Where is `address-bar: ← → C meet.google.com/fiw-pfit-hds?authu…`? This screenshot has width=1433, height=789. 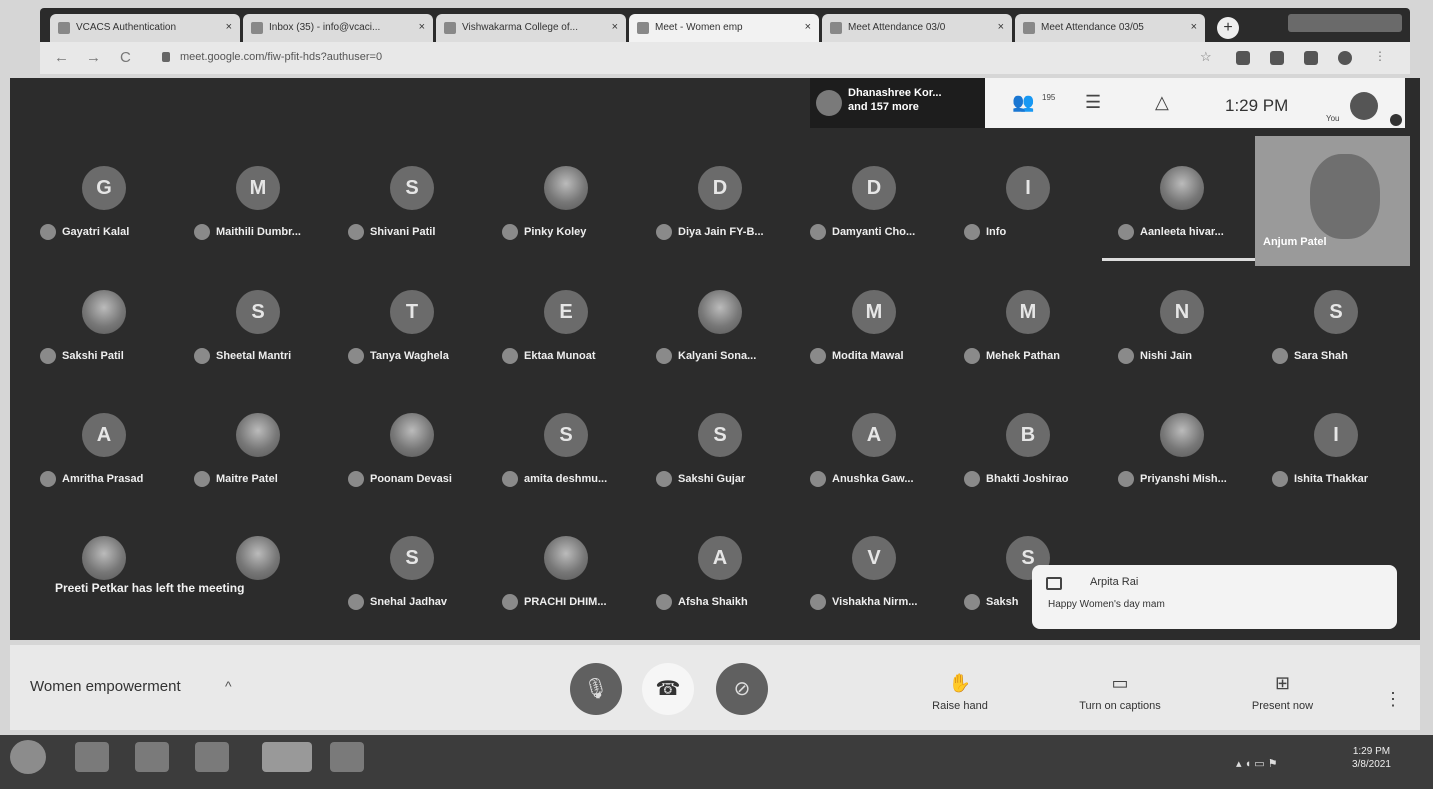
address-bar: ← → C meet.google.com/fiw-pfit-hds?authu… is located at coordinates (725, 58).